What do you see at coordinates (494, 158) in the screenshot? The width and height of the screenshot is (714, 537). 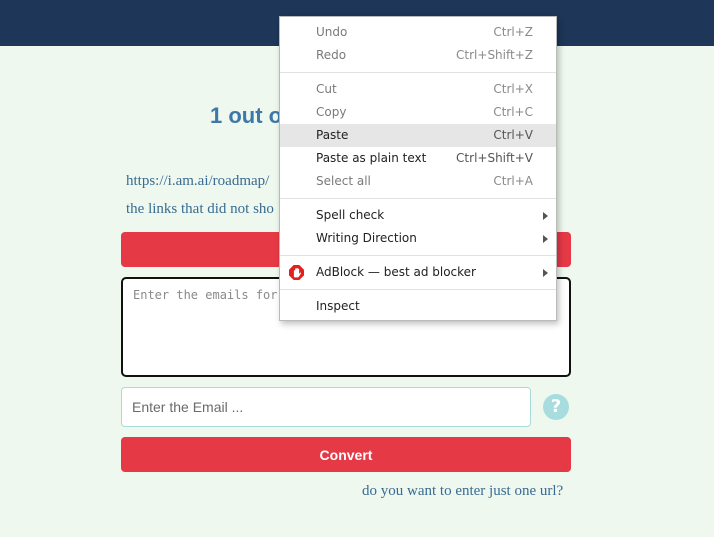 I see `menu-item-shortcut: Ctrl+Shift+V` at bounding box center [494, 158].